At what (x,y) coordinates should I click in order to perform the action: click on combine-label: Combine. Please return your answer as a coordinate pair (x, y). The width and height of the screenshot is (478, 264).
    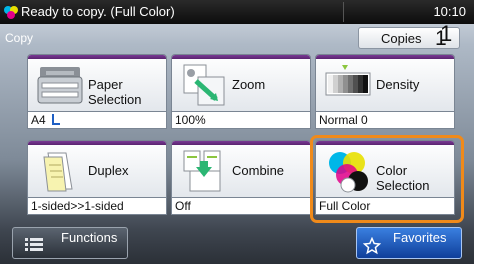
    Looking at the image, I should click on (258, 170).